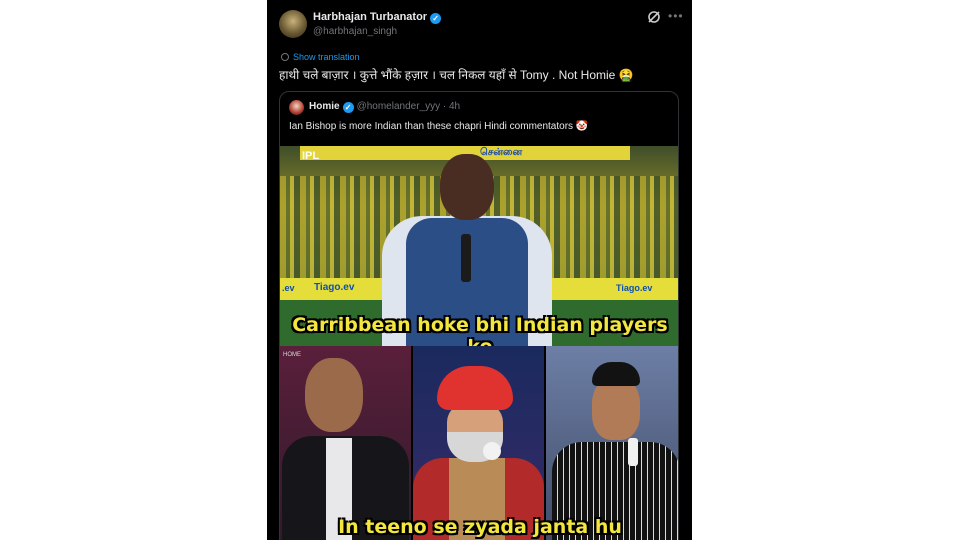 Image resolution: width=960 pixels, height=540 pixels. Describe the element at coordinates (324, 106) in the screenshot. I see `quoted-author-name: Homie` at that location.